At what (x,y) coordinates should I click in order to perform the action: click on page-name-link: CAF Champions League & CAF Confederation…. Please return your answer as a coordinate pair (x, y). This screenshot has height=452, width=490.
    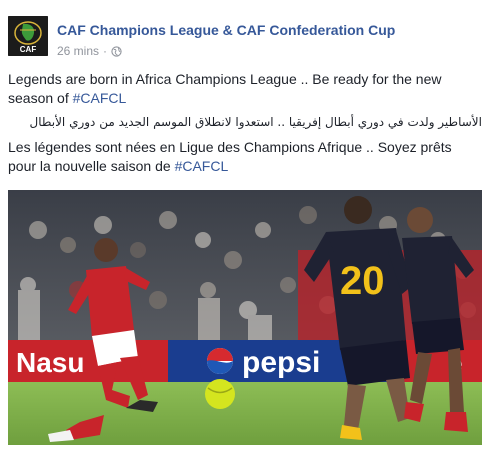
    Looking at the image, I should click on (226, 30).